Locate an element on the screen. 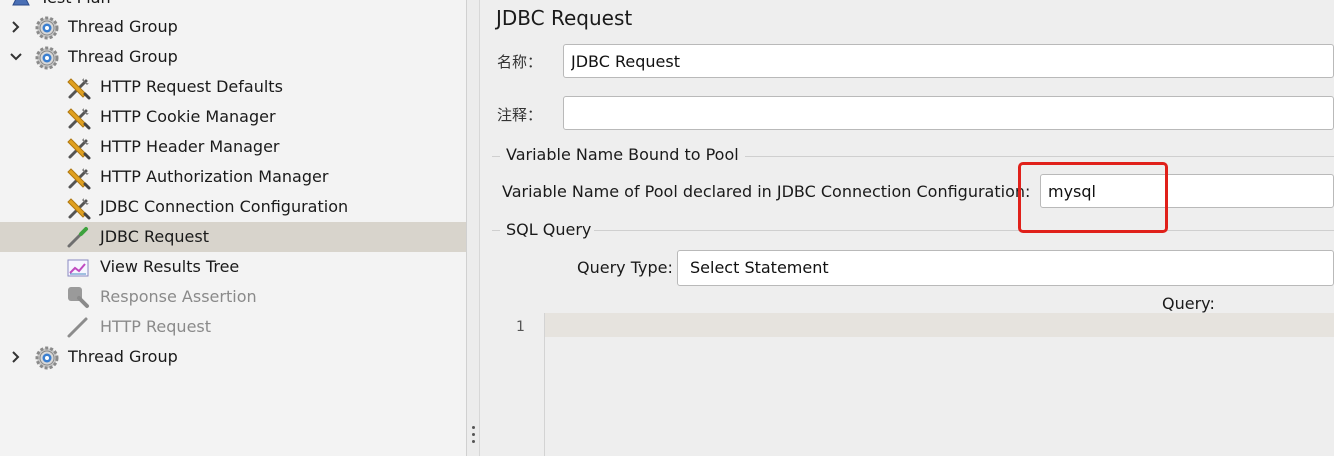 This screenshot has width=1334, height=456. tree-item-jdbc-request: JDBC Request is located at coordinates (233, 237).